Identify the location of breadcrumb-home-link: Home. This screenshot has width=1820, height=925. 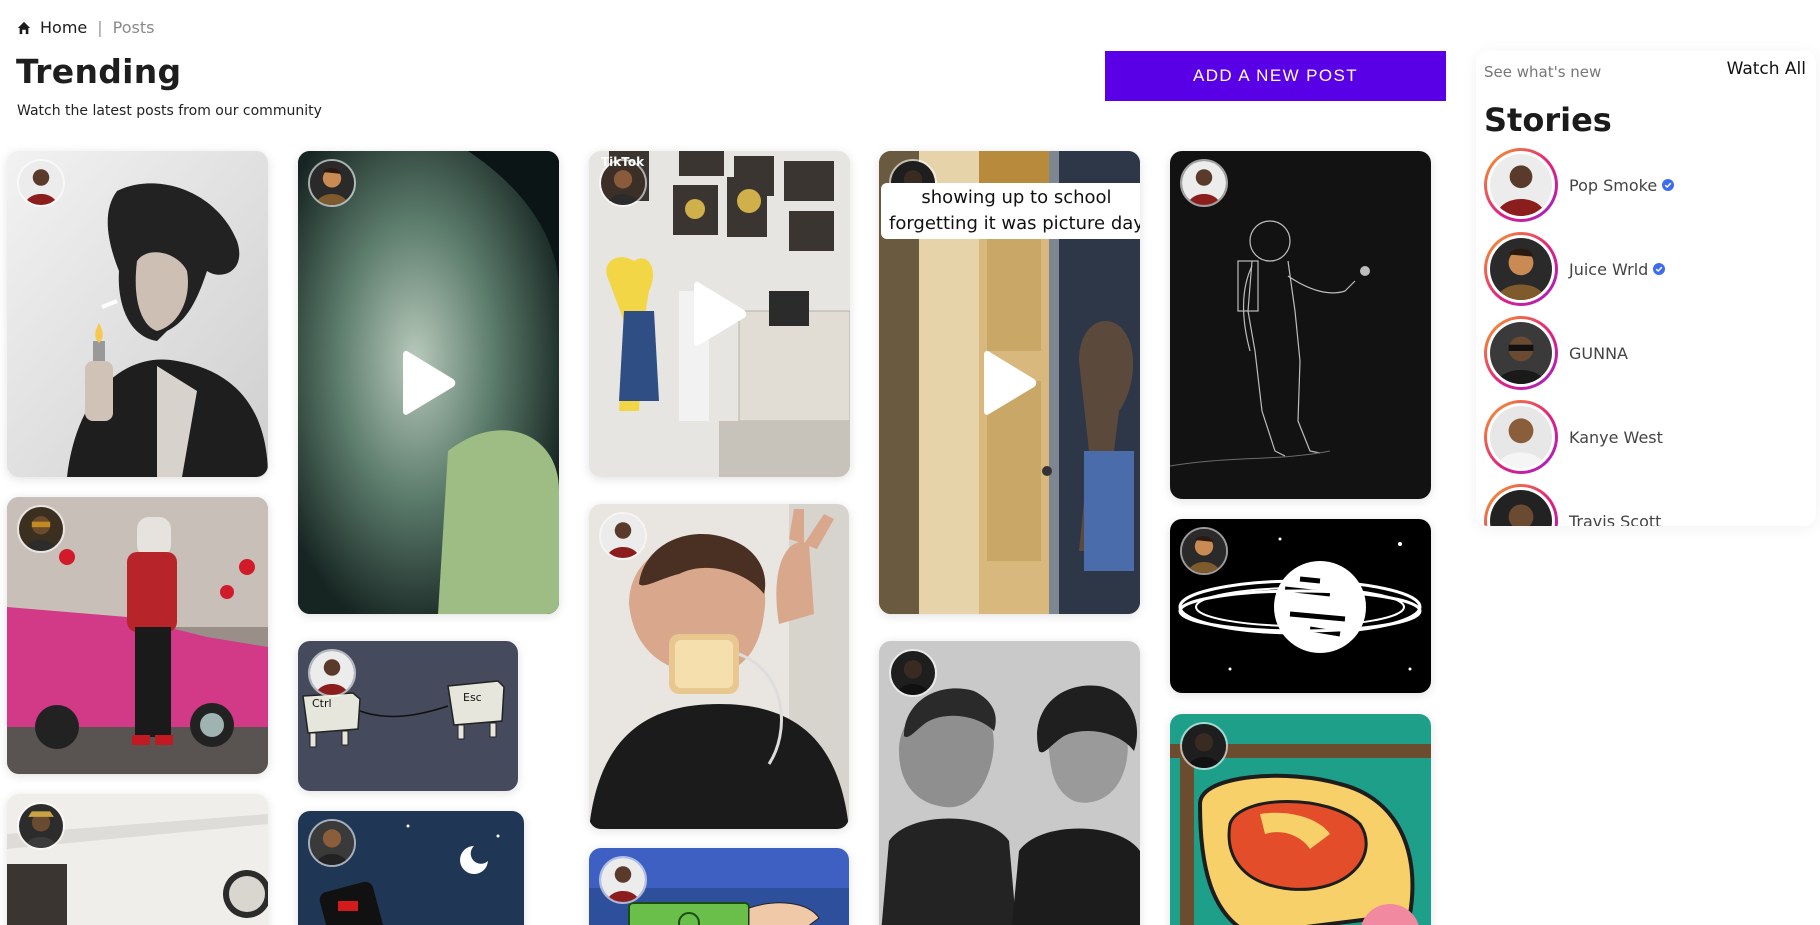
(63, 27).